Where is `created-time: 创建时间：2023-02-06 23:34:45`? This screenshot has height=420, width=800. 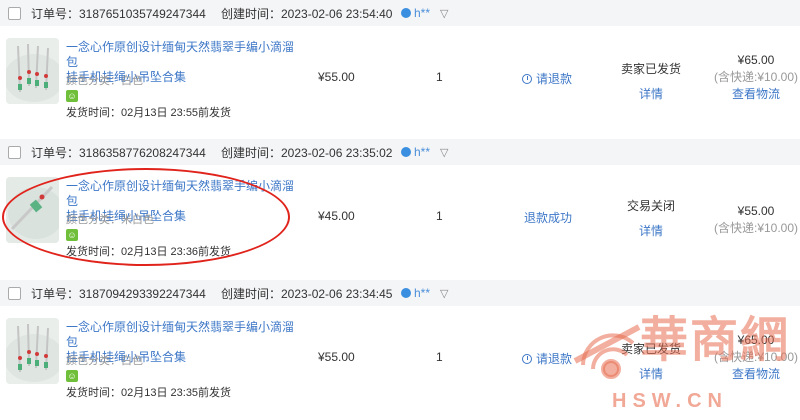
created-time: 创建时间：2023-02-06 23:34:45 is located at coordinates (307, 293).